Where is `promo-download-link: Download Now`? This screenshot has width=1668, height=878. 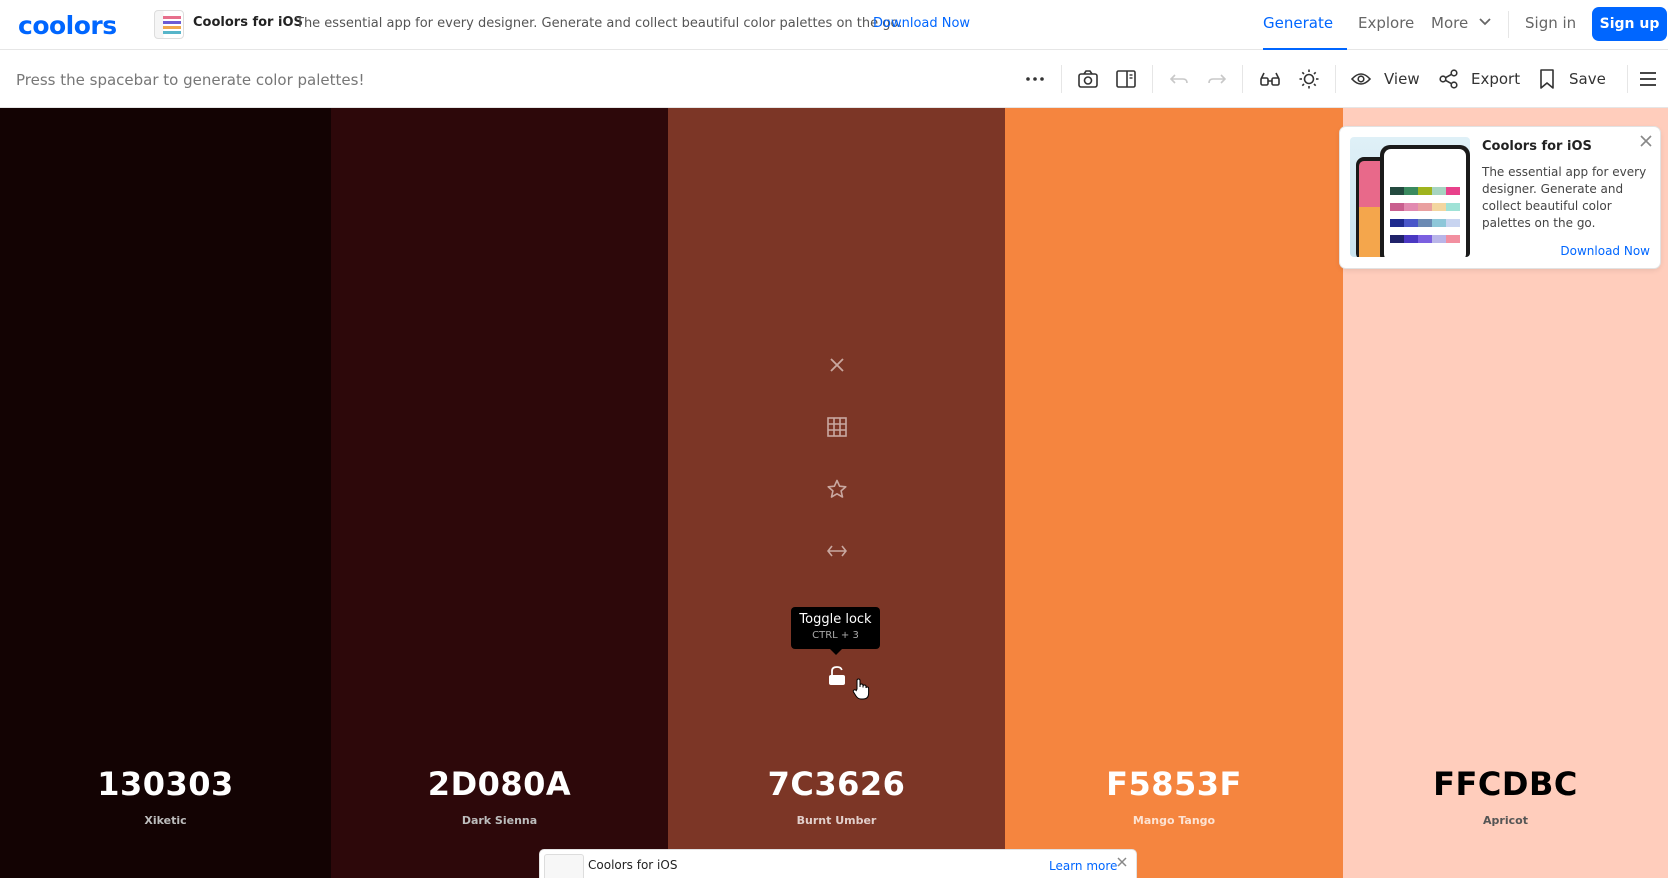
promo-download-link: Download Now is located at coordinates (921, 23).